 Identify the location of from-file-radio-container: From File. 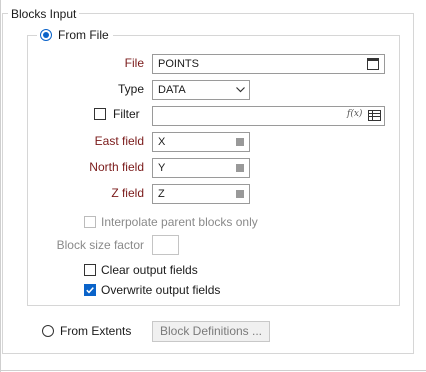
(75, 36).